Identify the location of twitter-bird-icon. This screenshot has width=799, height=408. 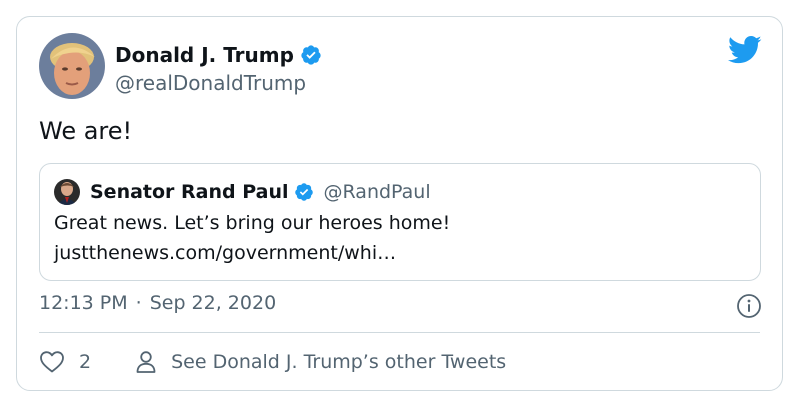
(745, 50).